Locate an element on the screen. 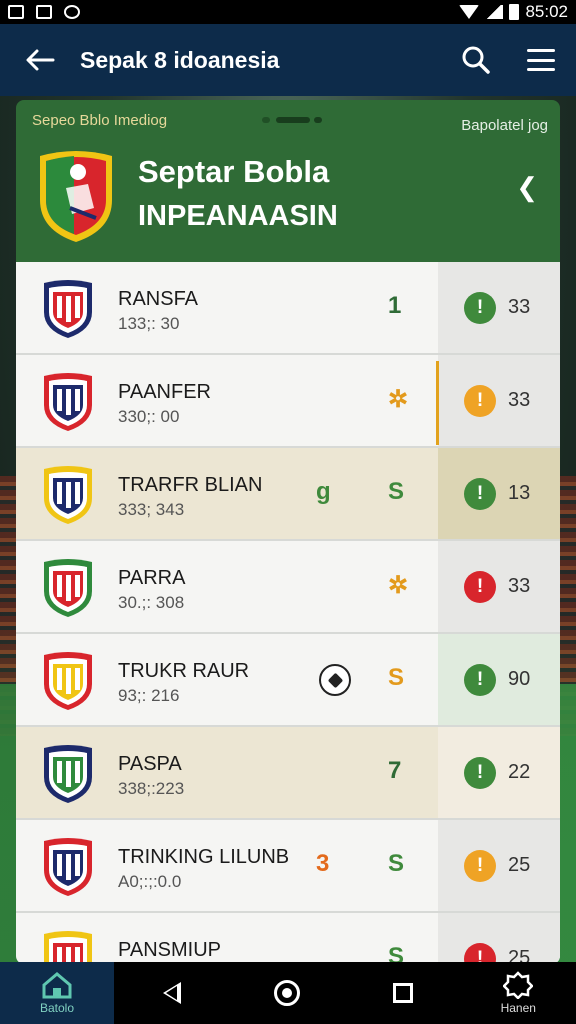  battery-icon is located at coordinates (514, 12).